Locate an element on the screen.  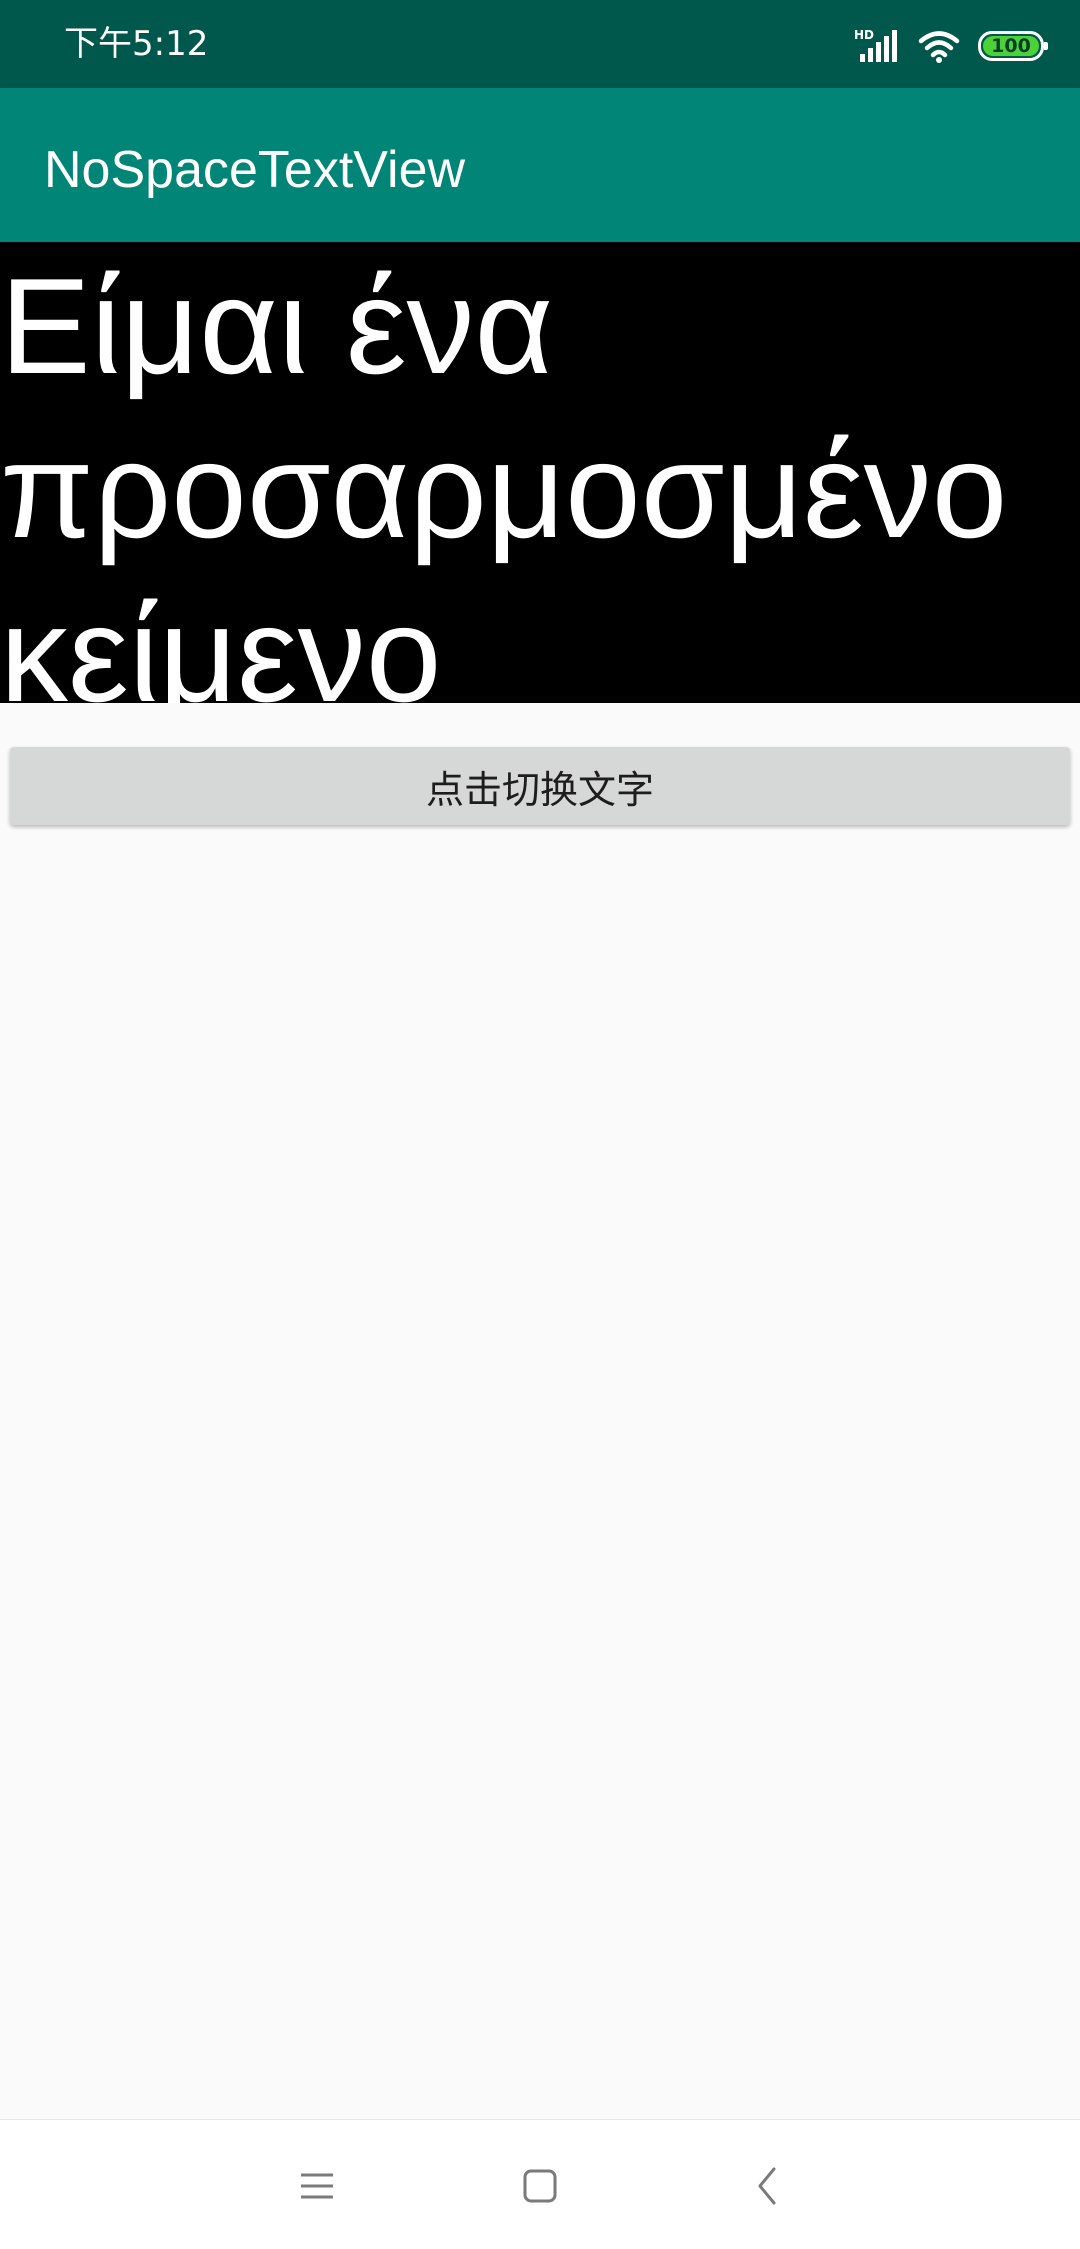
menu-icon is located at coordinates (317, 2186).